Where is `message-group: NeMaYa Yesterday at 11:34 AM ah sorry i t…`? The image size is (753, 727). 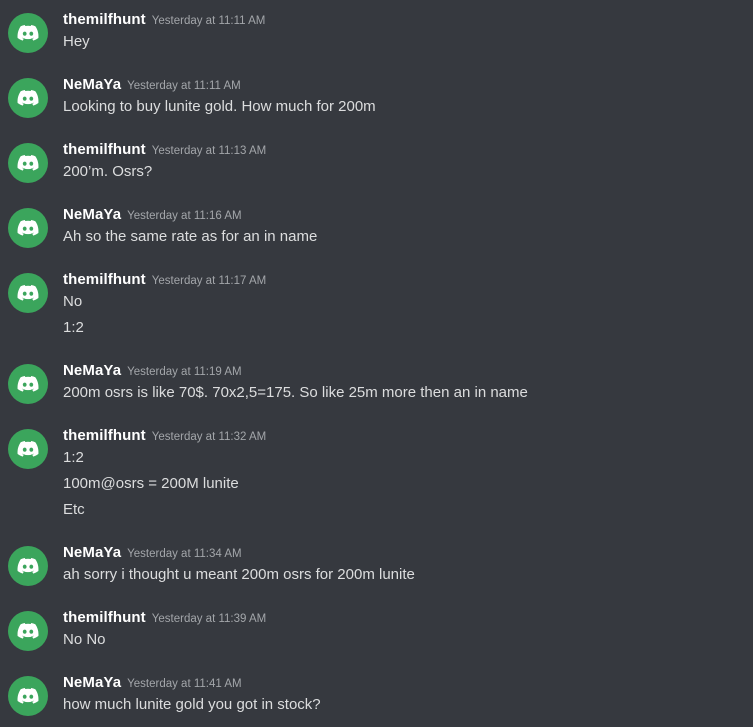 message-group: NeMaYa Yesterday at 11:34 AM ah sorry i t… is located at coordinates (376, 575).